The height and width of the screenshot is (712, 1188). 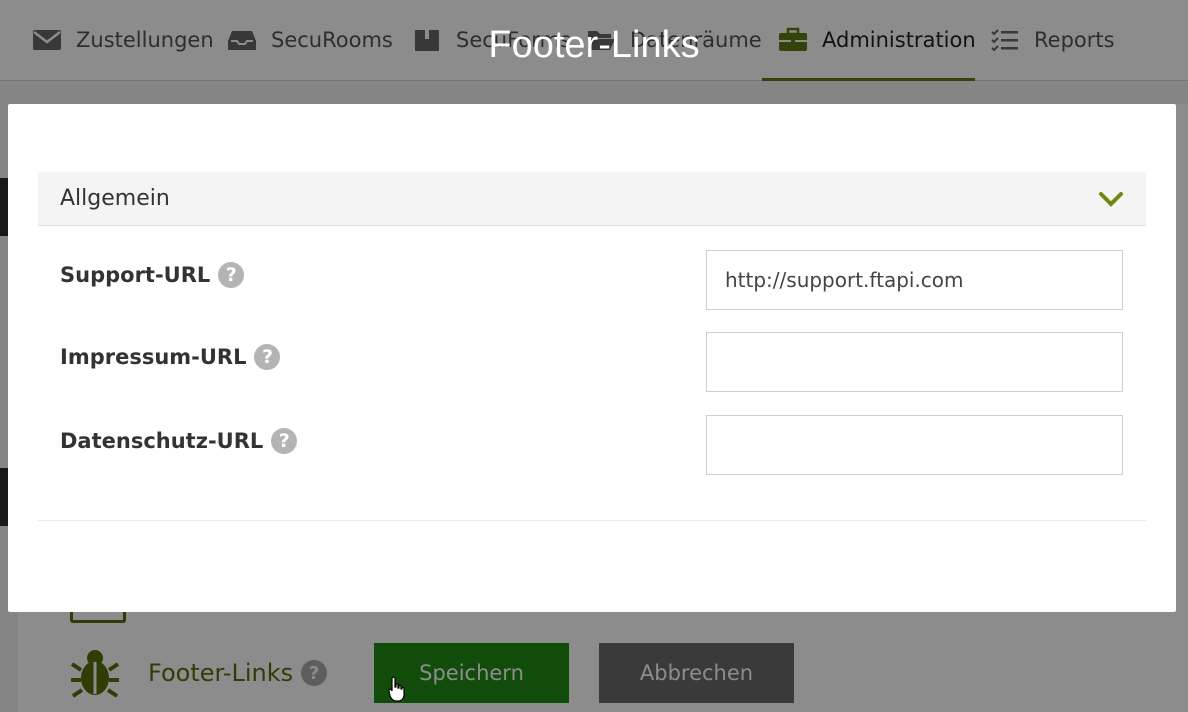 I want to click on section-title: Allgemein, so click(x=115, y=198).